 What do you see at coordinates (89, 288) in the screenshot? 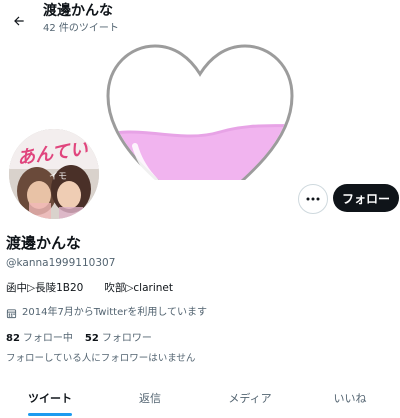
I see `bio: 函中▷長陵1B20 吹部▷clarinet` at bounding box center [89, 288].